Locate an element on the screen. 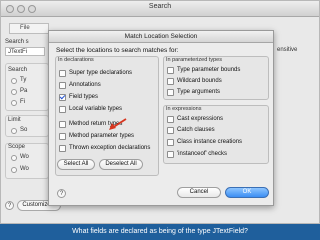 Image resolution: width=320 pixels, height=240 pixels. checkbox-type-parameter-bounds: Type parameter bounds is located at coordinates (203, 70).